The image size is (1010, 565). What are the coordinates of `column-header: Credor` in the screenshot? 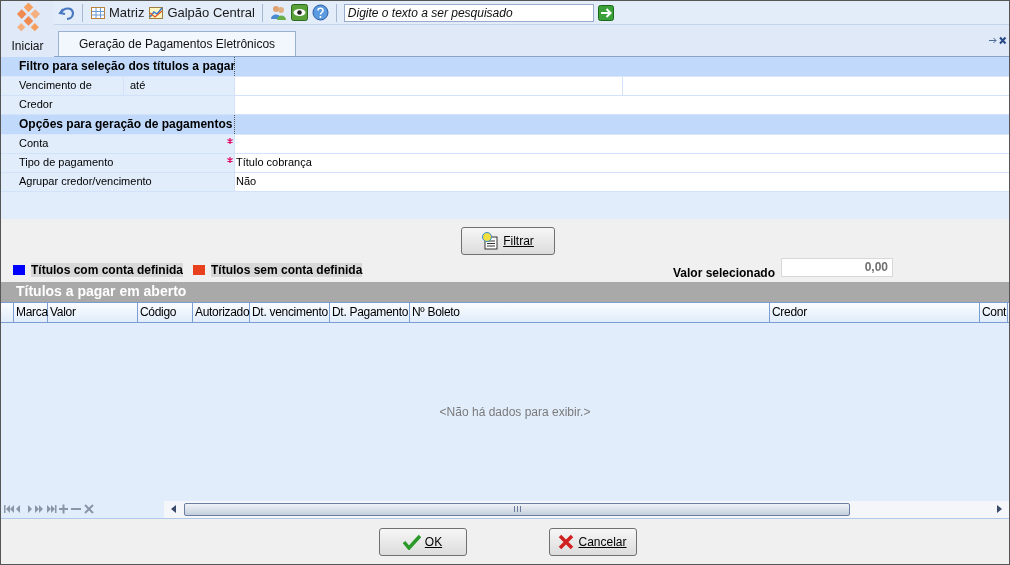 It's located at (875, 312).